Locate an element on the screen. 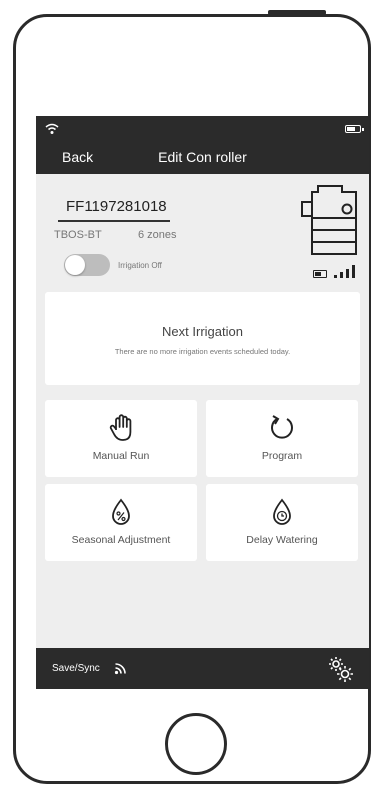 The width and height of the screenshot is (385, 789). delay-watering-button: Delay Watering is located at coordinates (282, 522).